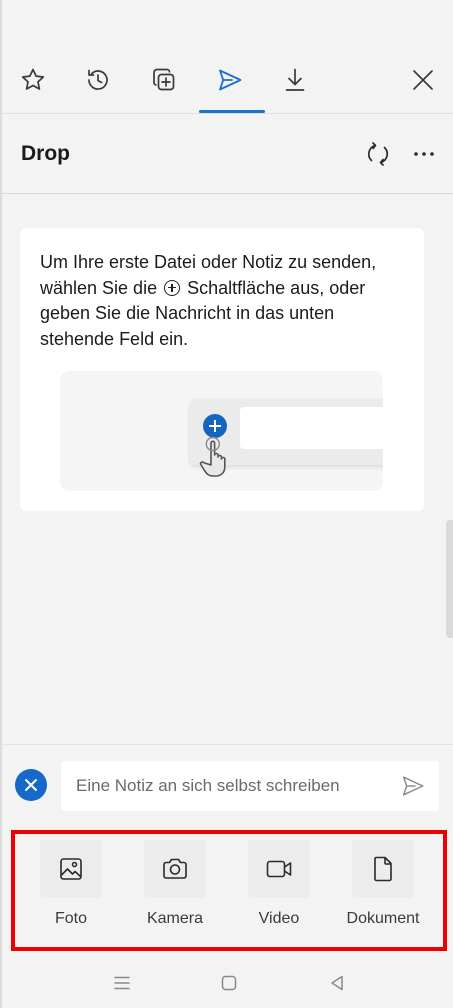  I want to click on attach-photo-icon-box, so click(71, 869).